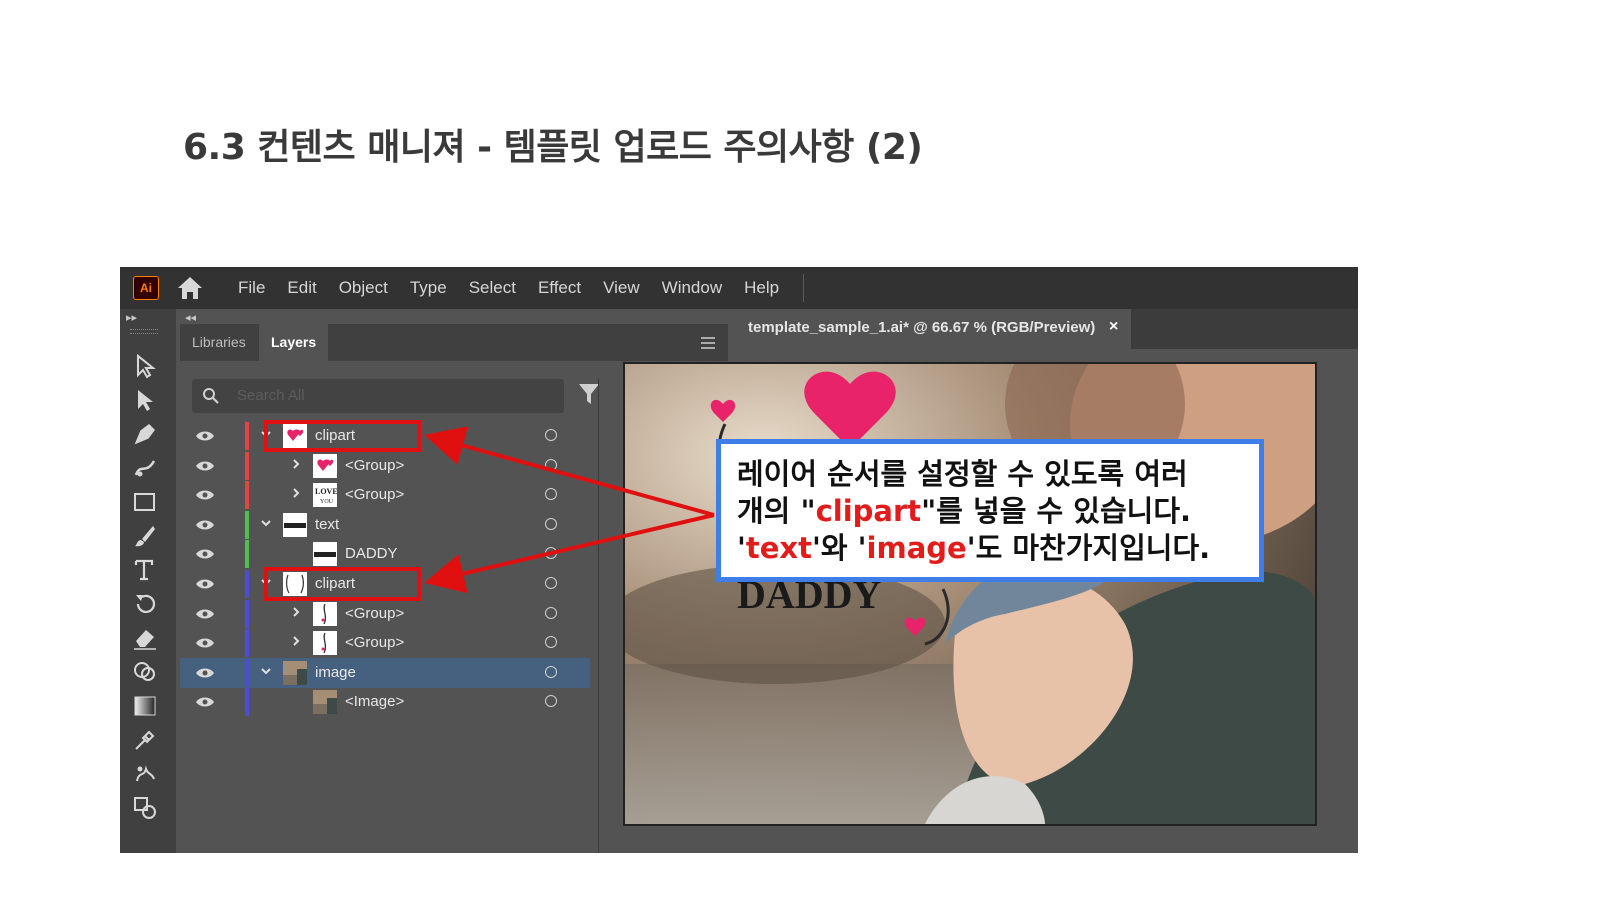 Image resolution: width=1600 pixels, height=900 pixels. Describe the element at coordinates (145, 570) in the screenshot. I see `type-tool-icon` at that location.